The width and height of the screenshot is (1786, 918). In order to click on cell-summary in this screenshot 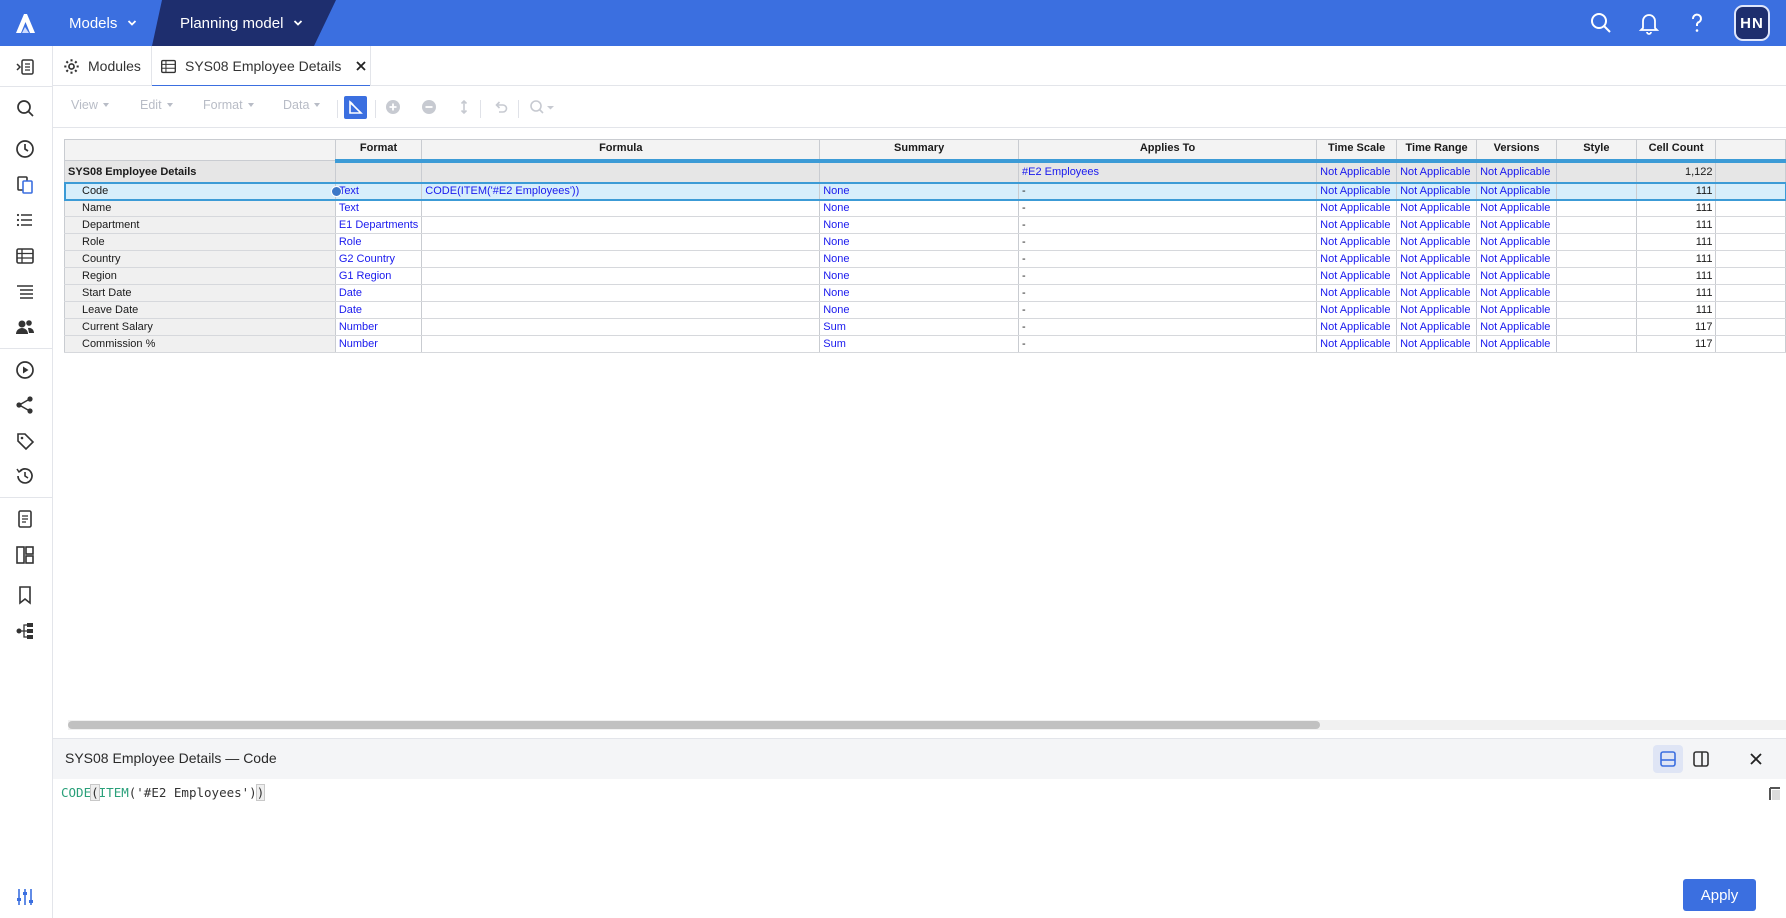, I will do `click(919, 171)`.